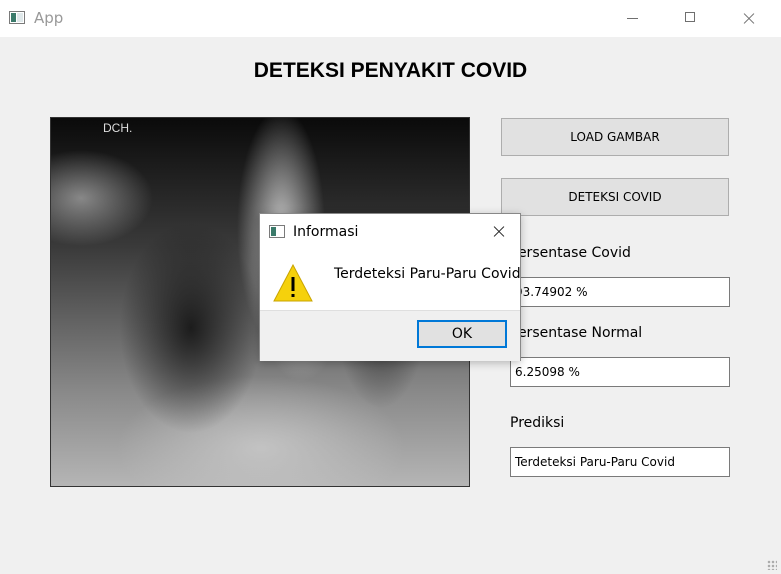  I want to click on info-dialog: Informasi Terdeteksi Paru-Paru Covid OK, so click(390, 287).